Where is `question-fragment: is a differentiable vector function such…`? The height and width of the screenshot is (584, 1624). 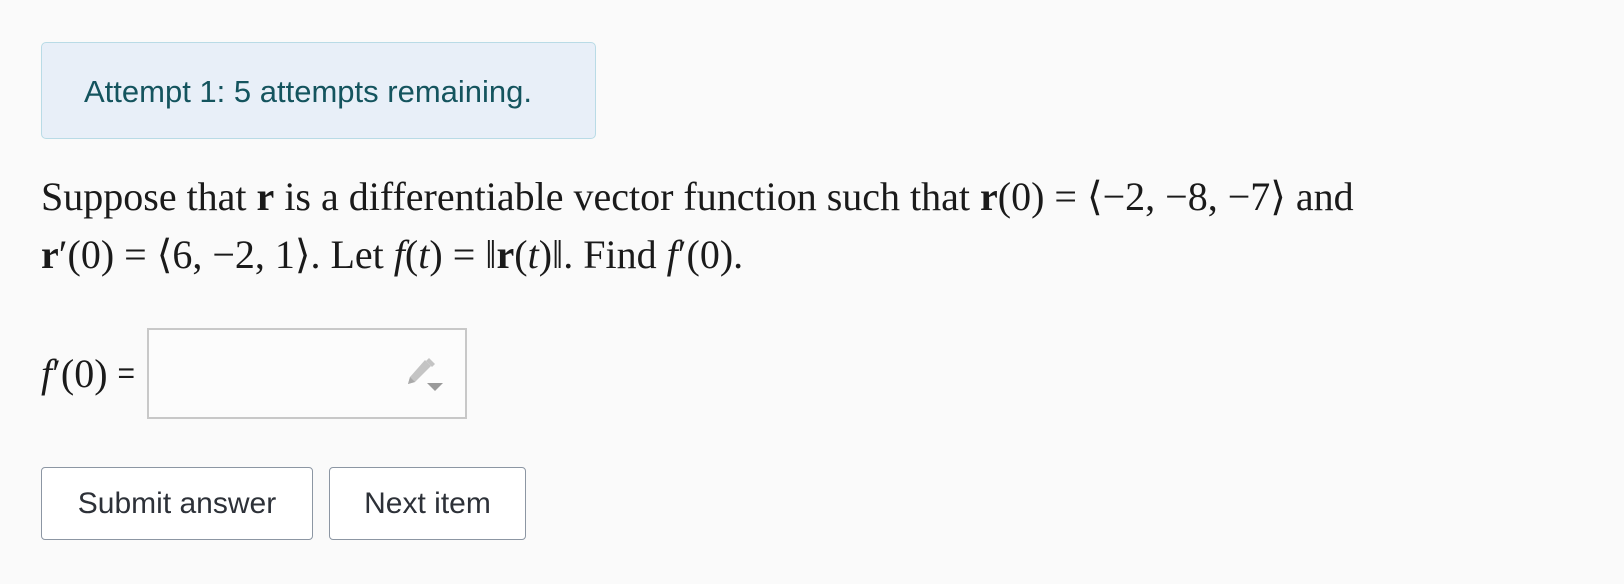 question-fragment: is a differentiable vector function such… is located at coordinates (627, 196).